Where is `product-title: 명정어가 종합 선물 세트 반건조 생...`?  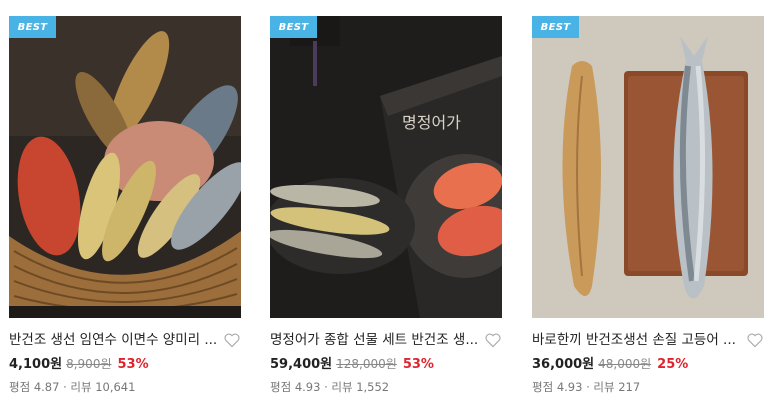 product-title: 명정어가 종합 선물 세트 반건조 생... is located at coordinates (376, 340).